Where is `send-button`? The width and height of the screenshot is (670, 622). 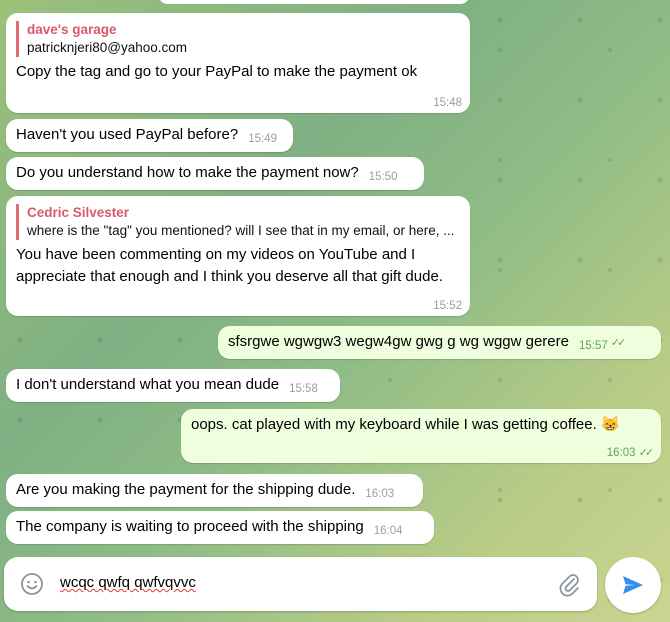
send-button is located at coordinates (633, 585).